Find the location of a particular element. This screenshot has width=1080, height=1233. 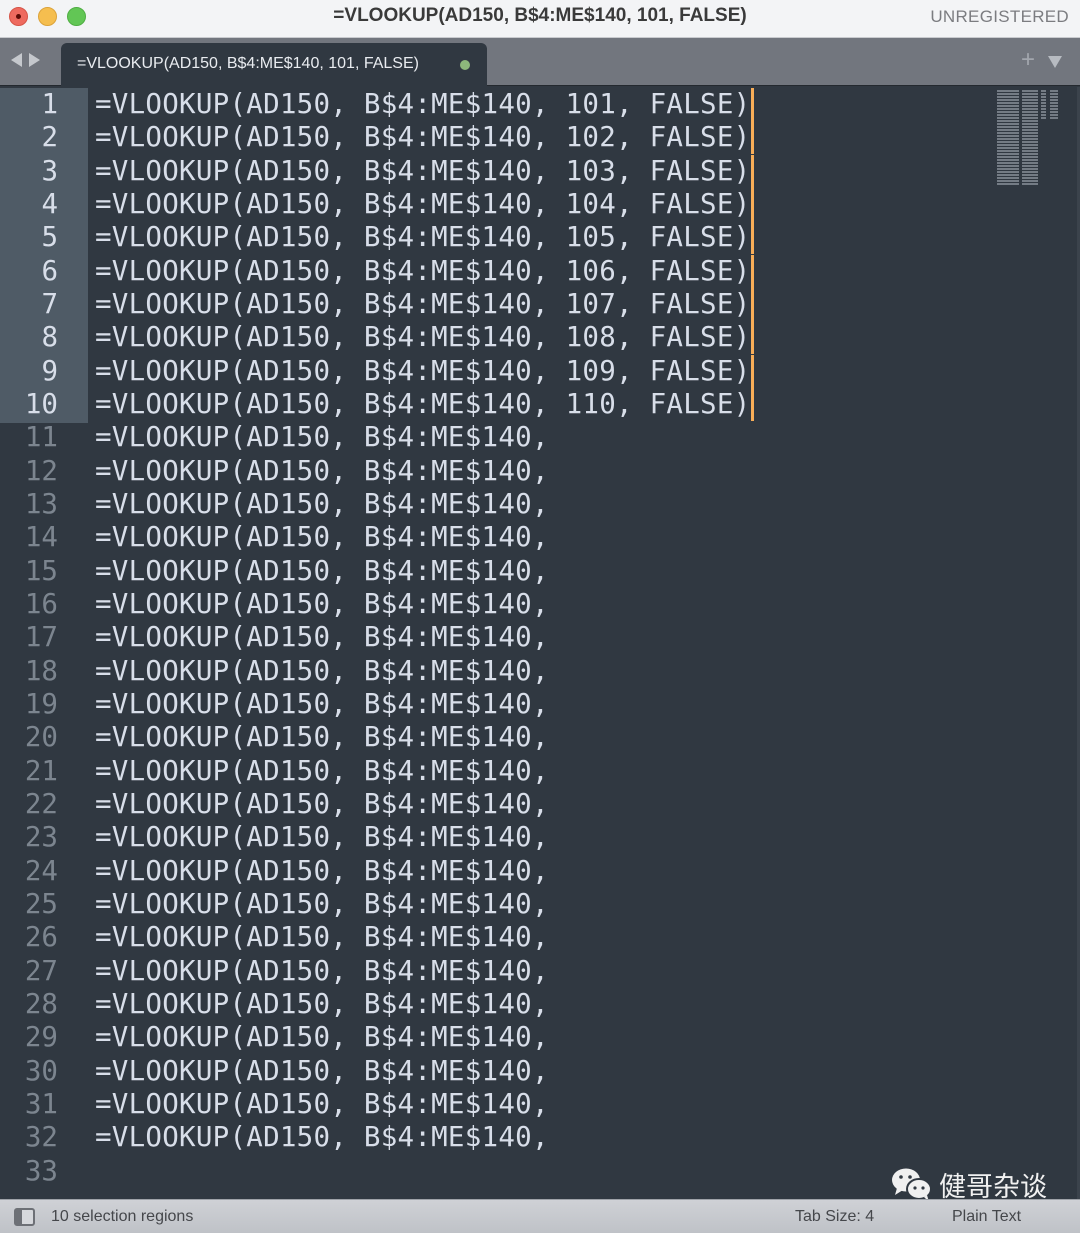

editor-line: 13 =VLOOKUP(AD150, B$4:ME$140, is located at coordinates (500, 504).